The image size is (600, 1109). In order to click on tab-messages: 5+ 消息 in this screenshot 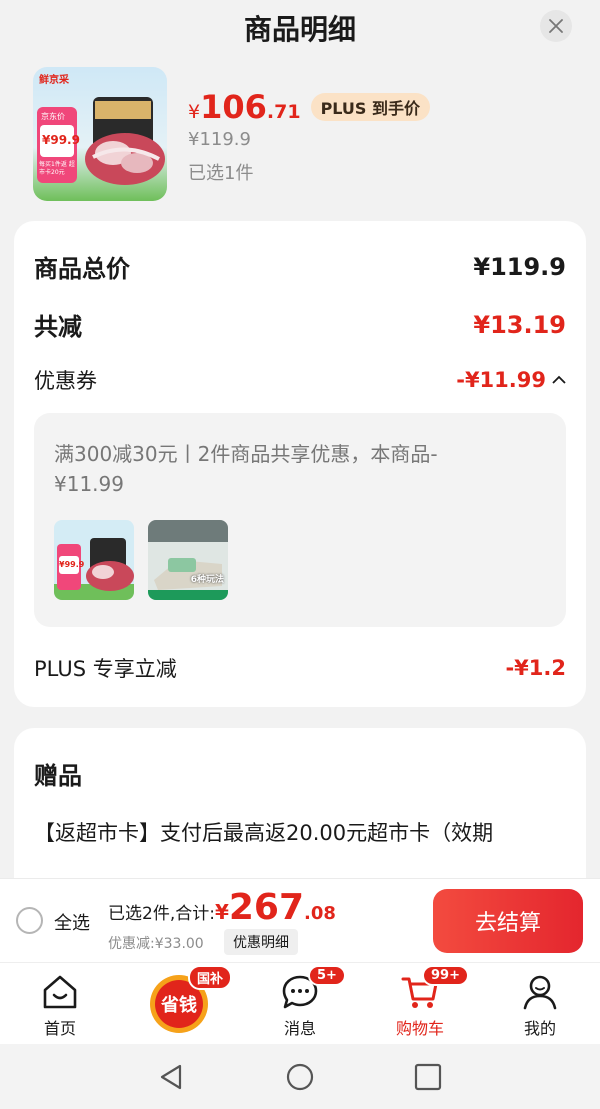, I will do `click(300, 1004)`.